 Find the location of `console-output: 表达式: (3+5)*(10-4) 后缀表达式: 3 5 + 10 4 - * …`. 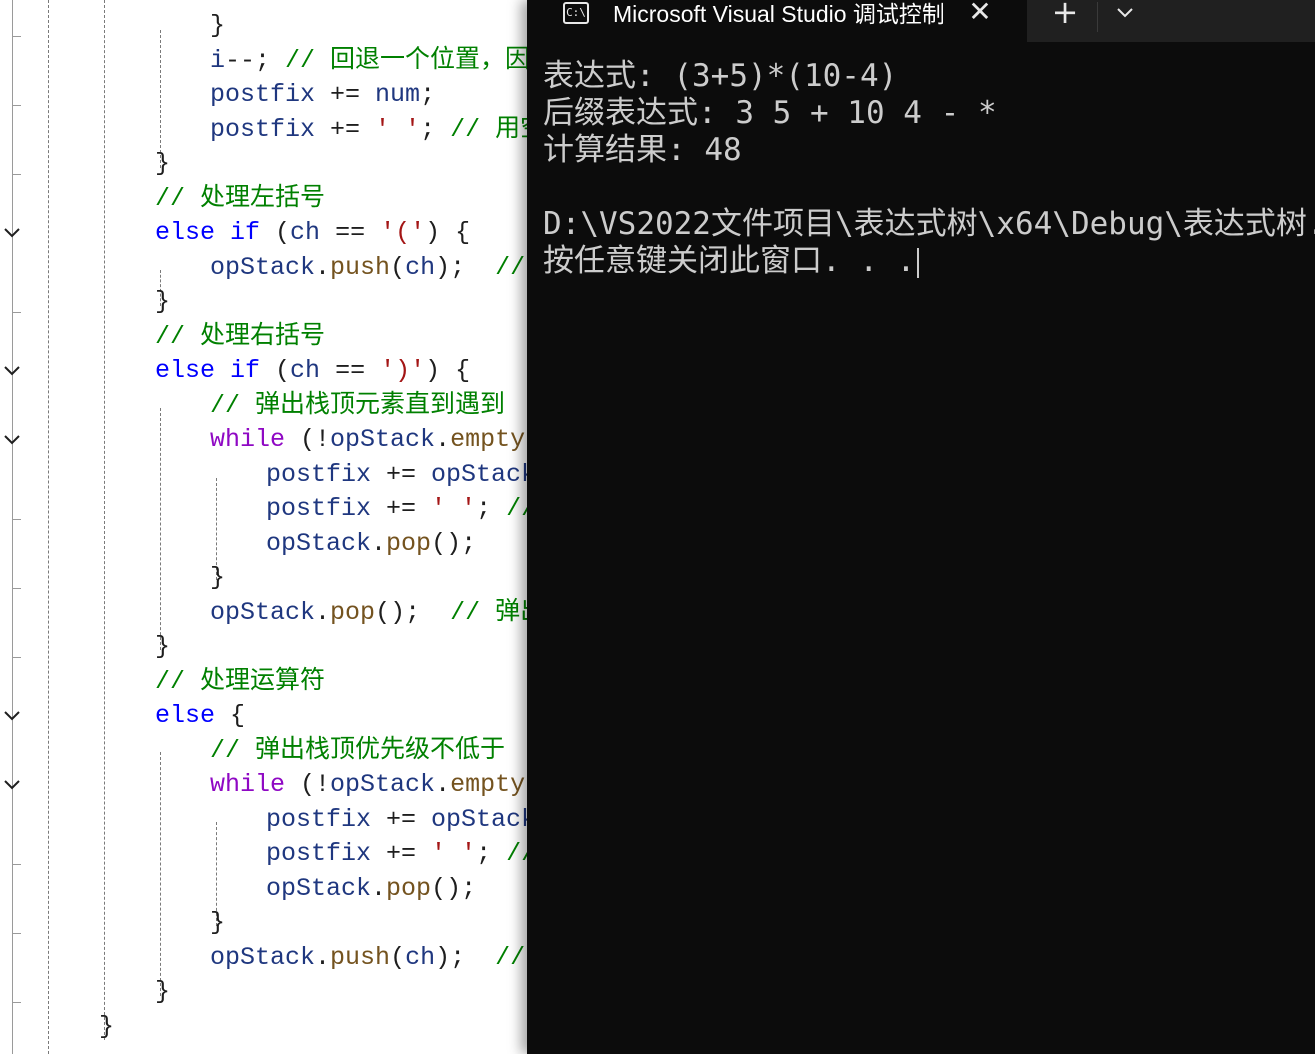

console-output: 表达式: (3+5)*(10-4) 后缀表达式: 3 5 + 10 4 - * … is located at coordinates (929, 169).